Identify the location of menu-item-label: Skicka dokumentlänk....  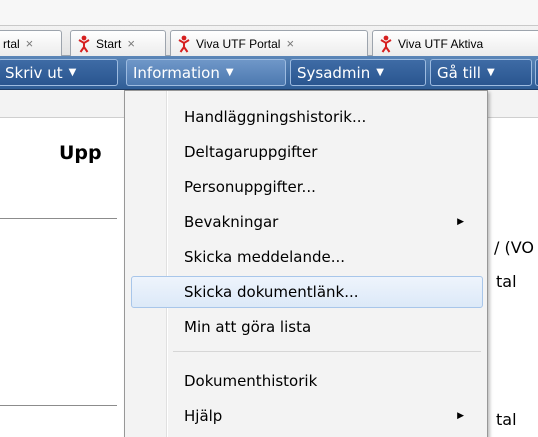
(271, 292).